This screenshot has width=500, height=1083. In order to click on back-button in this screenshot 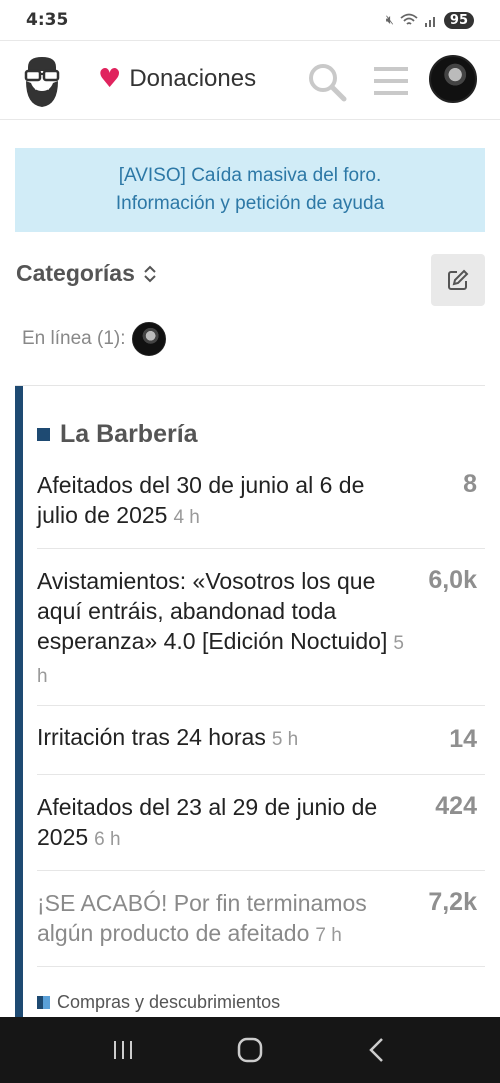, I will do `click(377, 1050)`.